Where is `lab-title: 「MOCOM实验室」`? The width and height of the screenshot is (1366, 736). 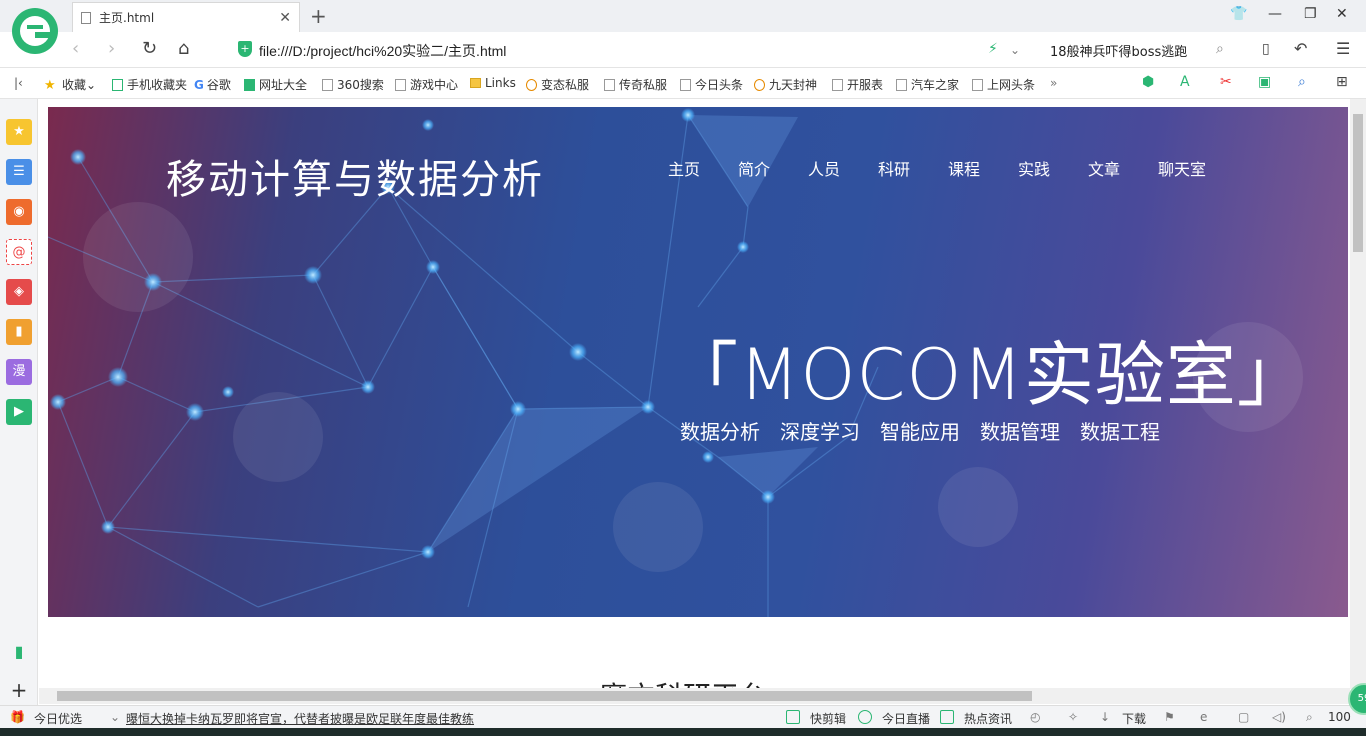 lab-title: 「MOCOM实验室」 is located at coordinates (988, 375).